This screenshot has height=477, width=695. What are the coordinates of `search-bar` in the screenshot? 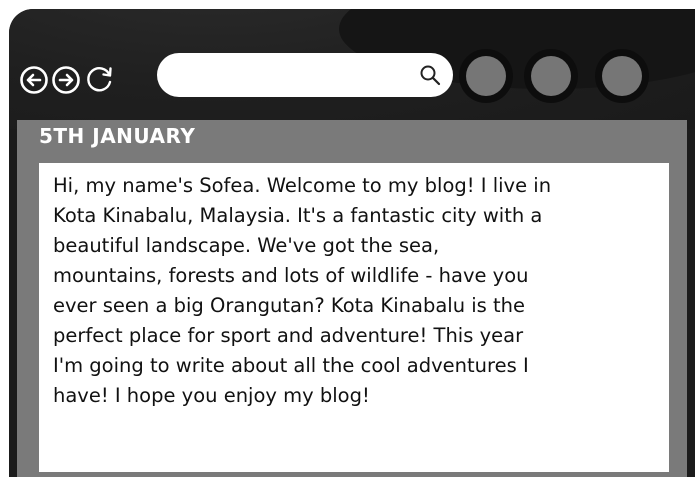 It's located at (305, 75).